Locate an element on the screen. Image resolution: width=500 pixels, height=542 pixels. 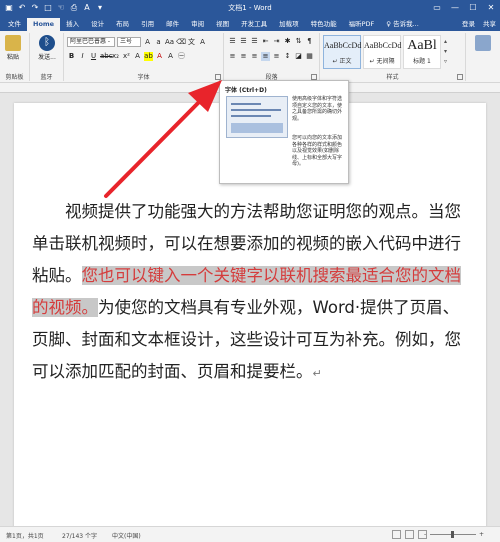
word-count: 27/143 个字 is located at coordinates (79, 535).